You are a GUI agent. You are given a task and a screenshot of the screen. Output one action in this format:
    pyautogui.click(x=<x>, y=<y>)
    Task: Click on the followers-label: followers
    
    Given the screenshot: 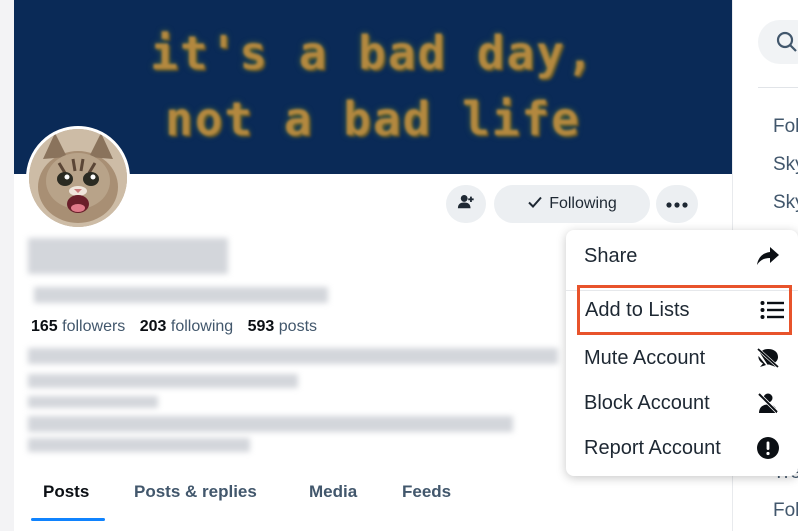 What is the action you would take?
    pyautogui.click(x=93, y=326)
    